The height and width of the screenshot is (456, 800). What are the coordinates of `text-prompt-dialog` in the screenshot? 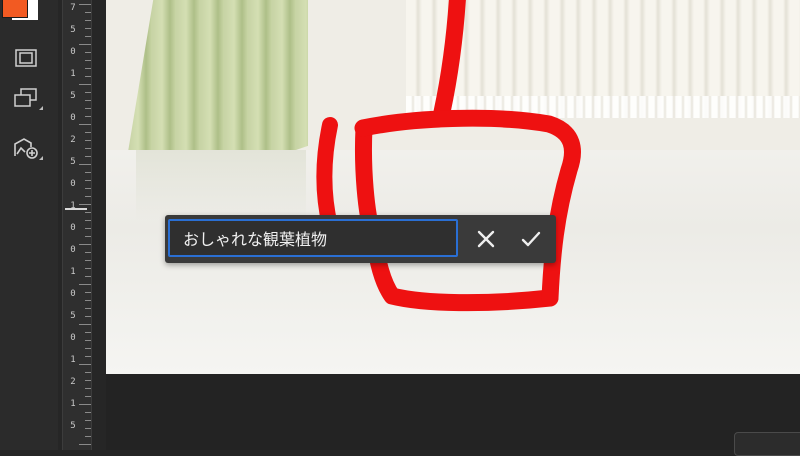 It's located at (360, 239).